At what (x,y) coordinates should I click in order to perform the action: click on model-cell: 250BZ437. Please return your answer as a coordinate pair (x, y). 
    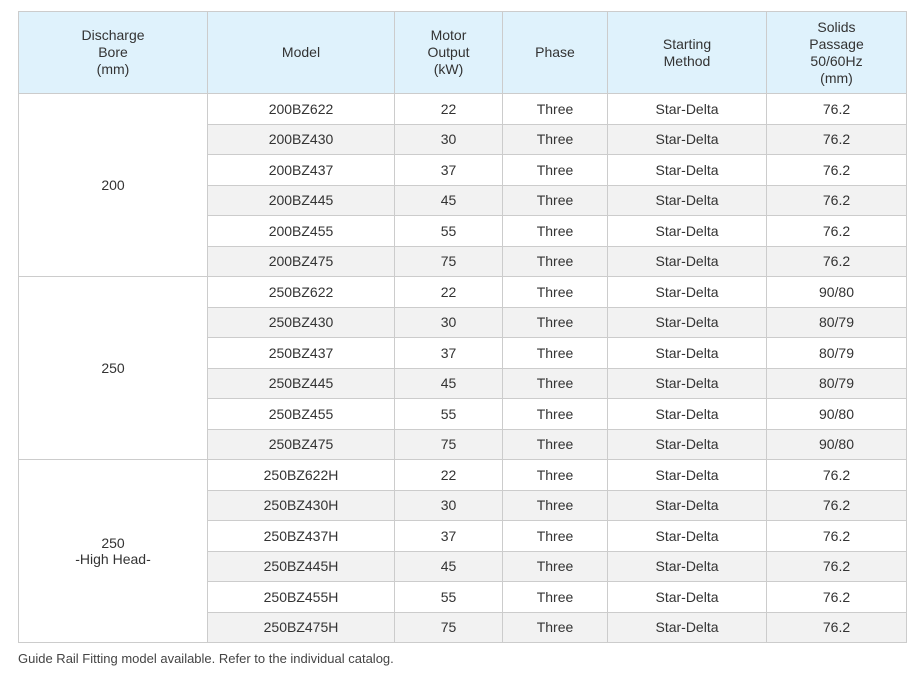
    Looking at the image, I should click on (301, 353).